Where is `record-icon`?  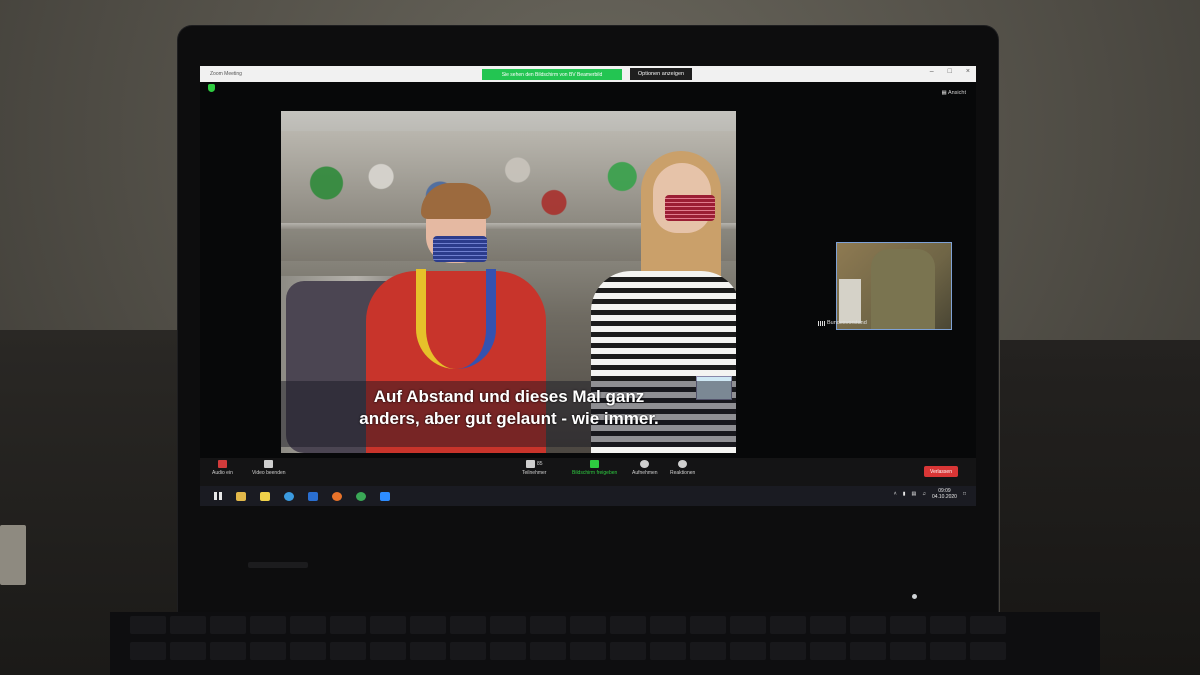
record-icon is located at coordinates (645, 464).